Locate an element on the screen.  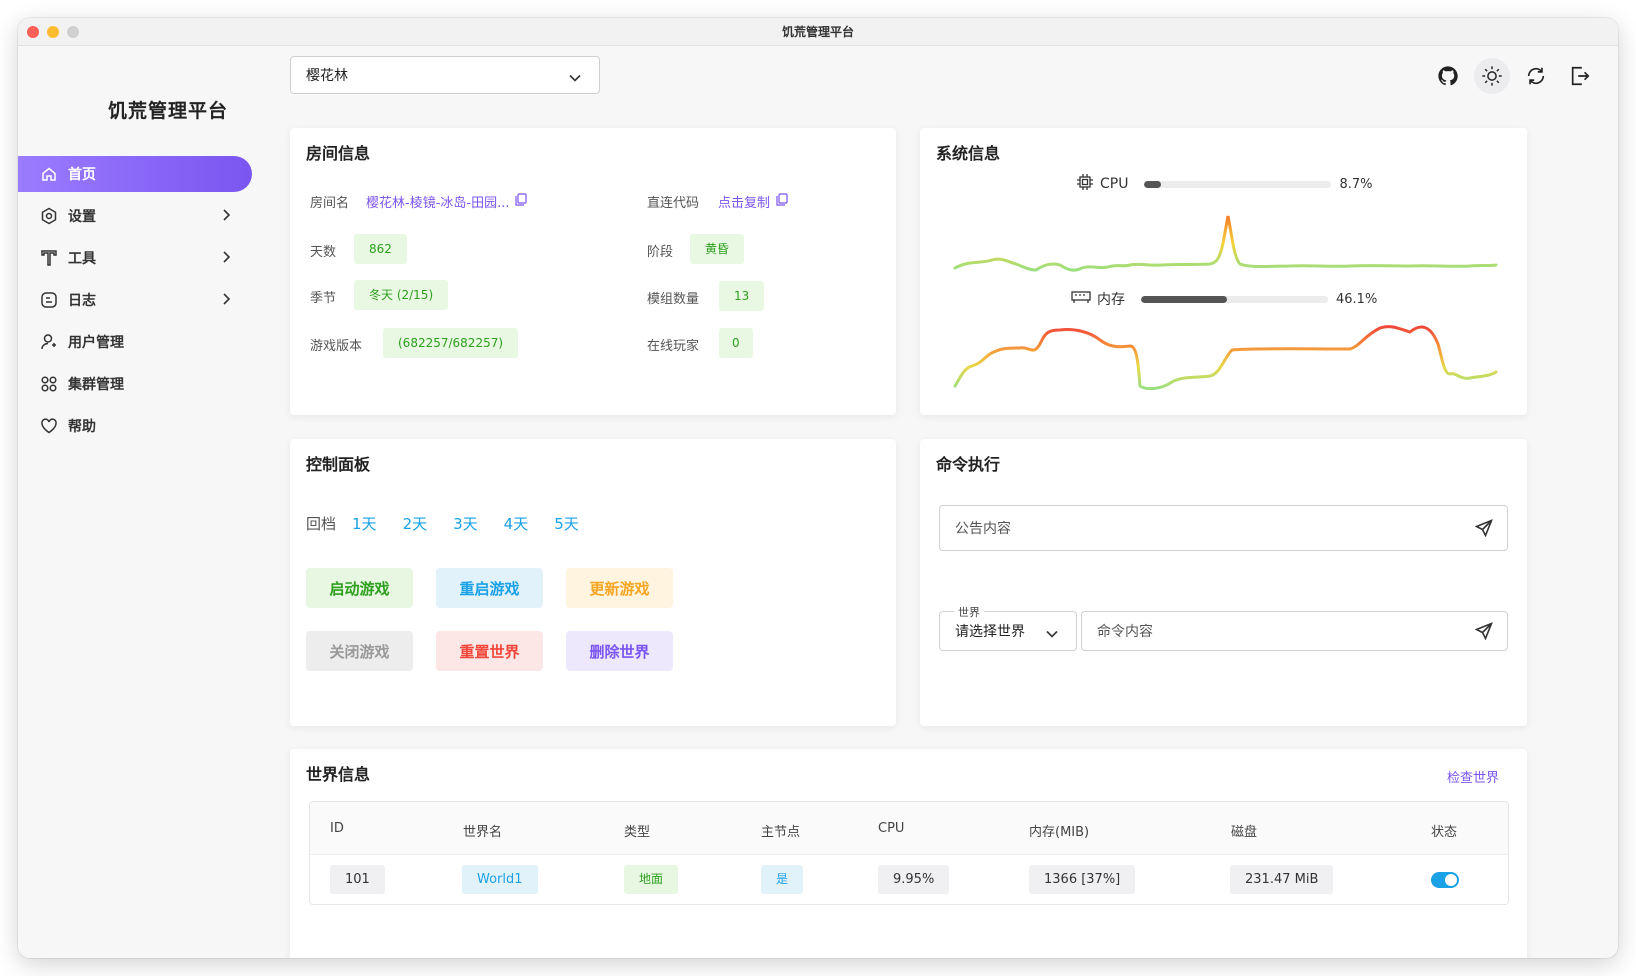
window-controls is located at coordinates (53, 32).